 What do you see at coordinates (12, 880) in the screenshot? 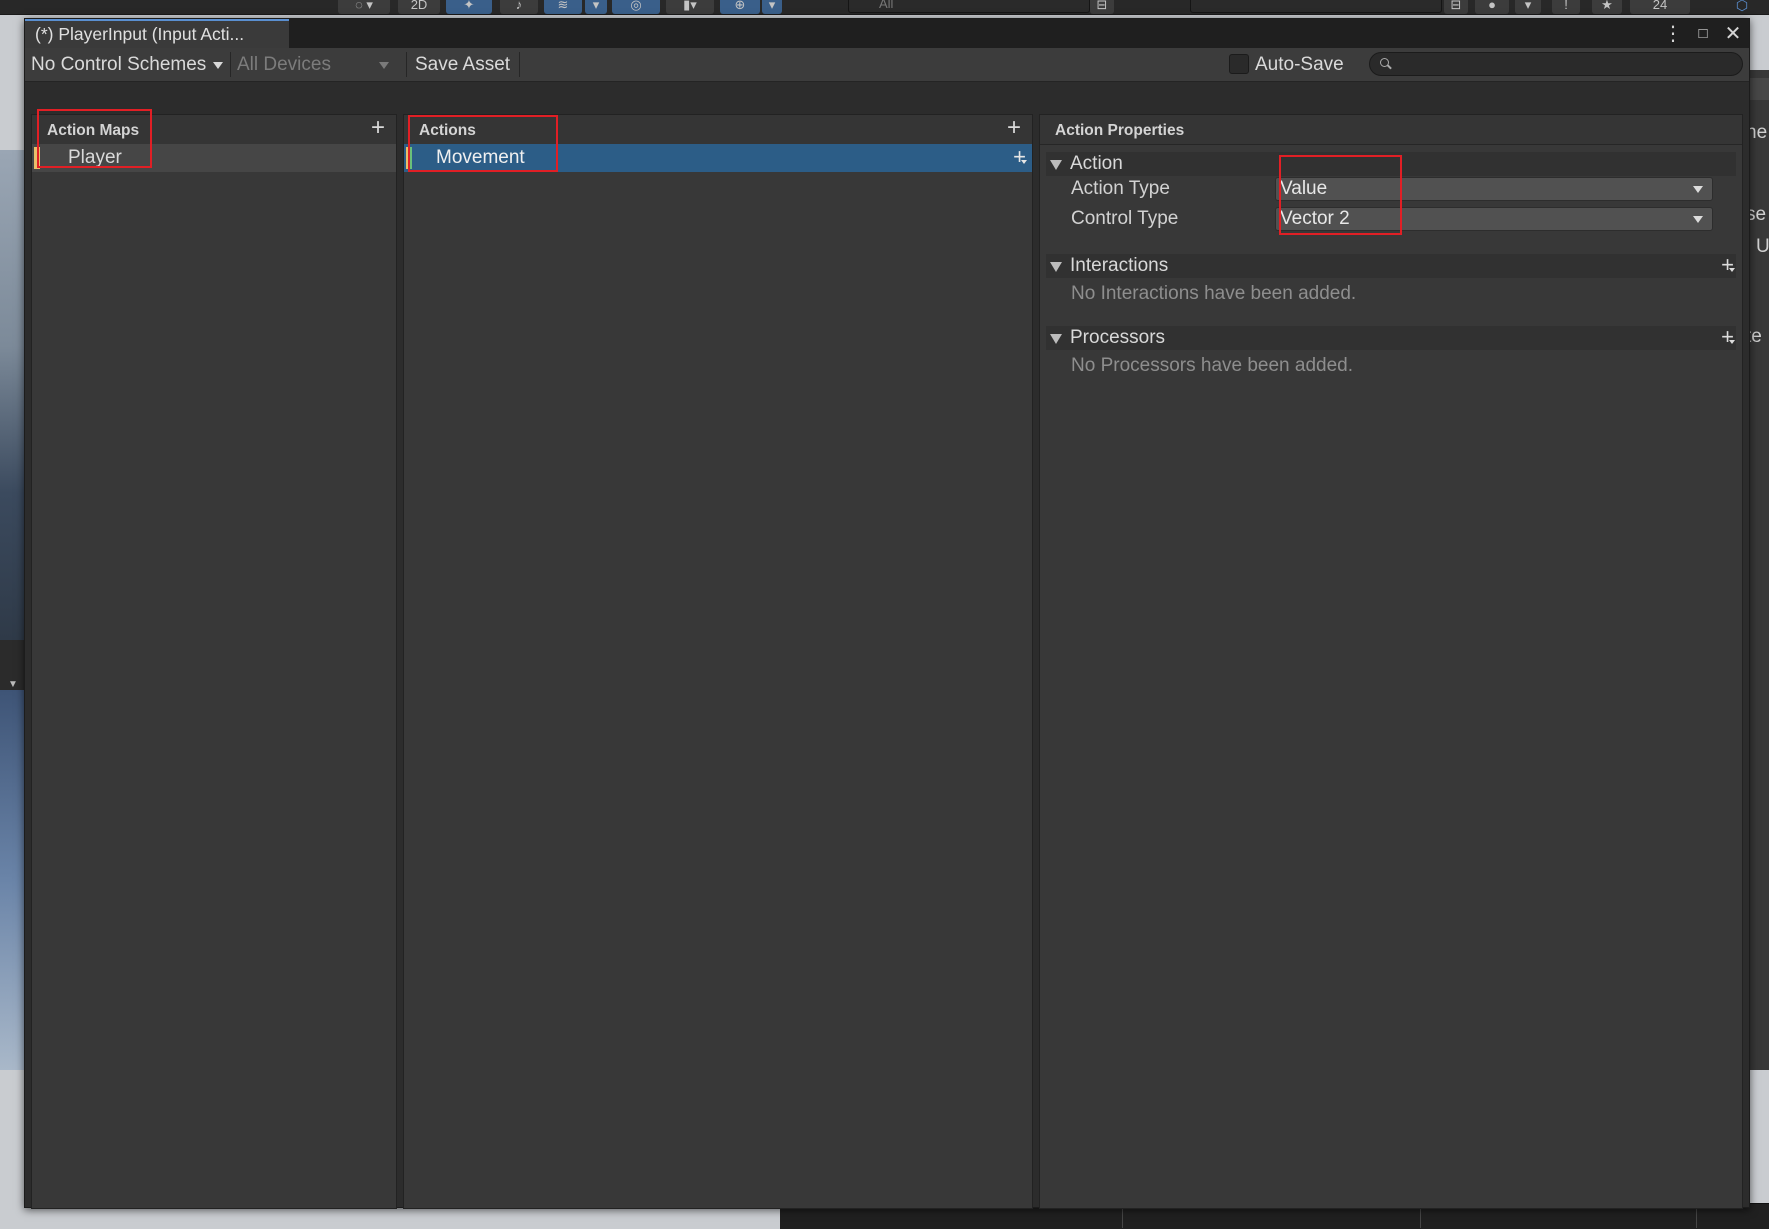
I see `game-view-edge` at bounding box center [12, 880].